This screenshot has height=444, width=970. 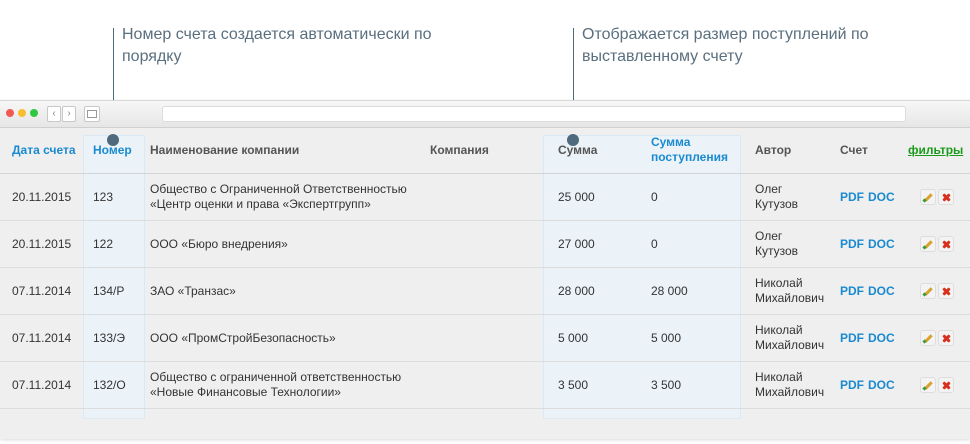 What do you see at coordinates (109, 384) in the screenshot?
I see `cell-number: 132/О` at bounding box center [109, 384].